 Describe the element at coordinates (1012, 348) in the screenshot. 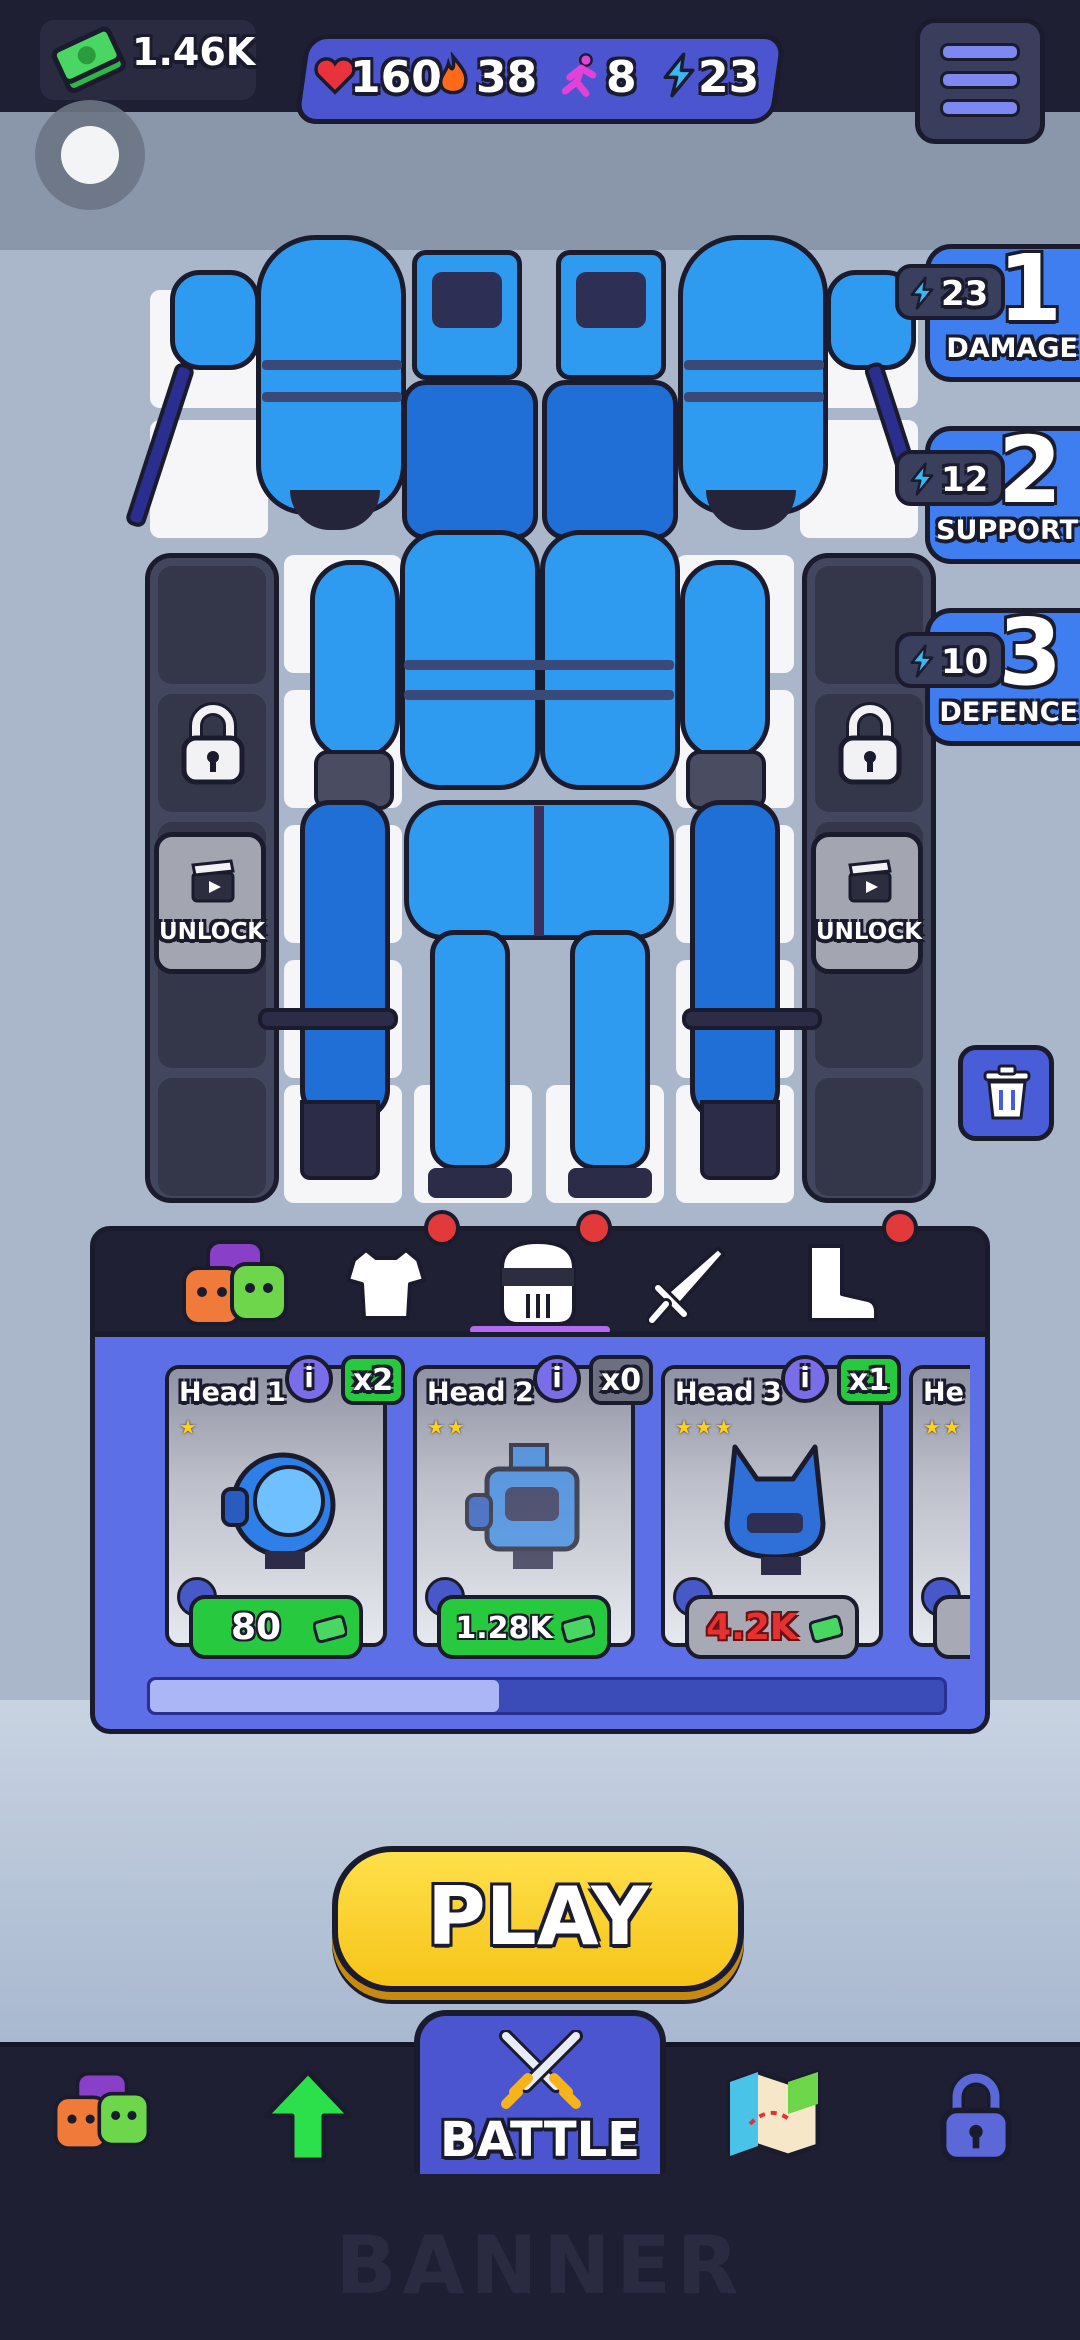

I see `category-label: DAMAGE` at that location.